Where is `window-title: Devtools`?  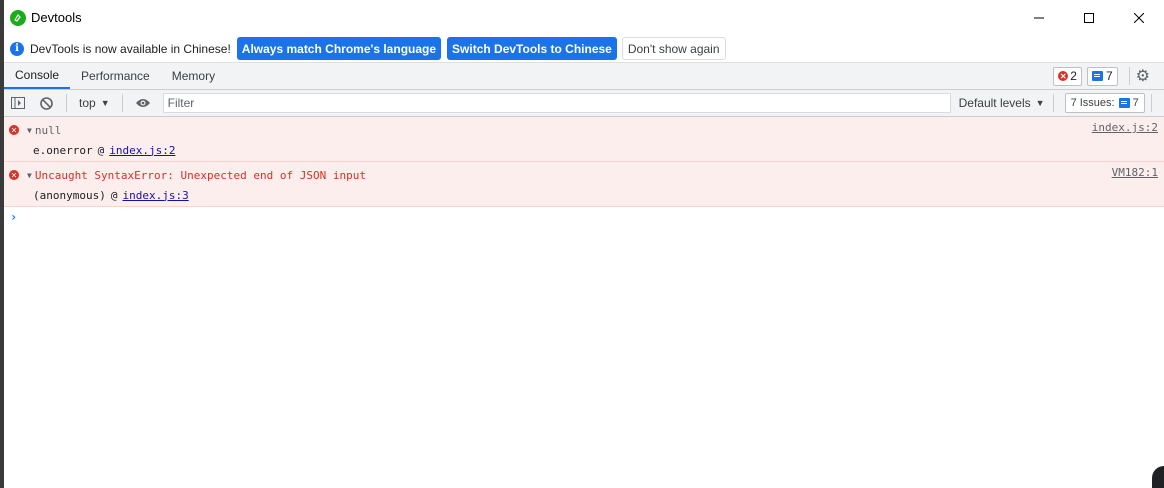
window-title: Devtools is located at coordinates (56, 17).